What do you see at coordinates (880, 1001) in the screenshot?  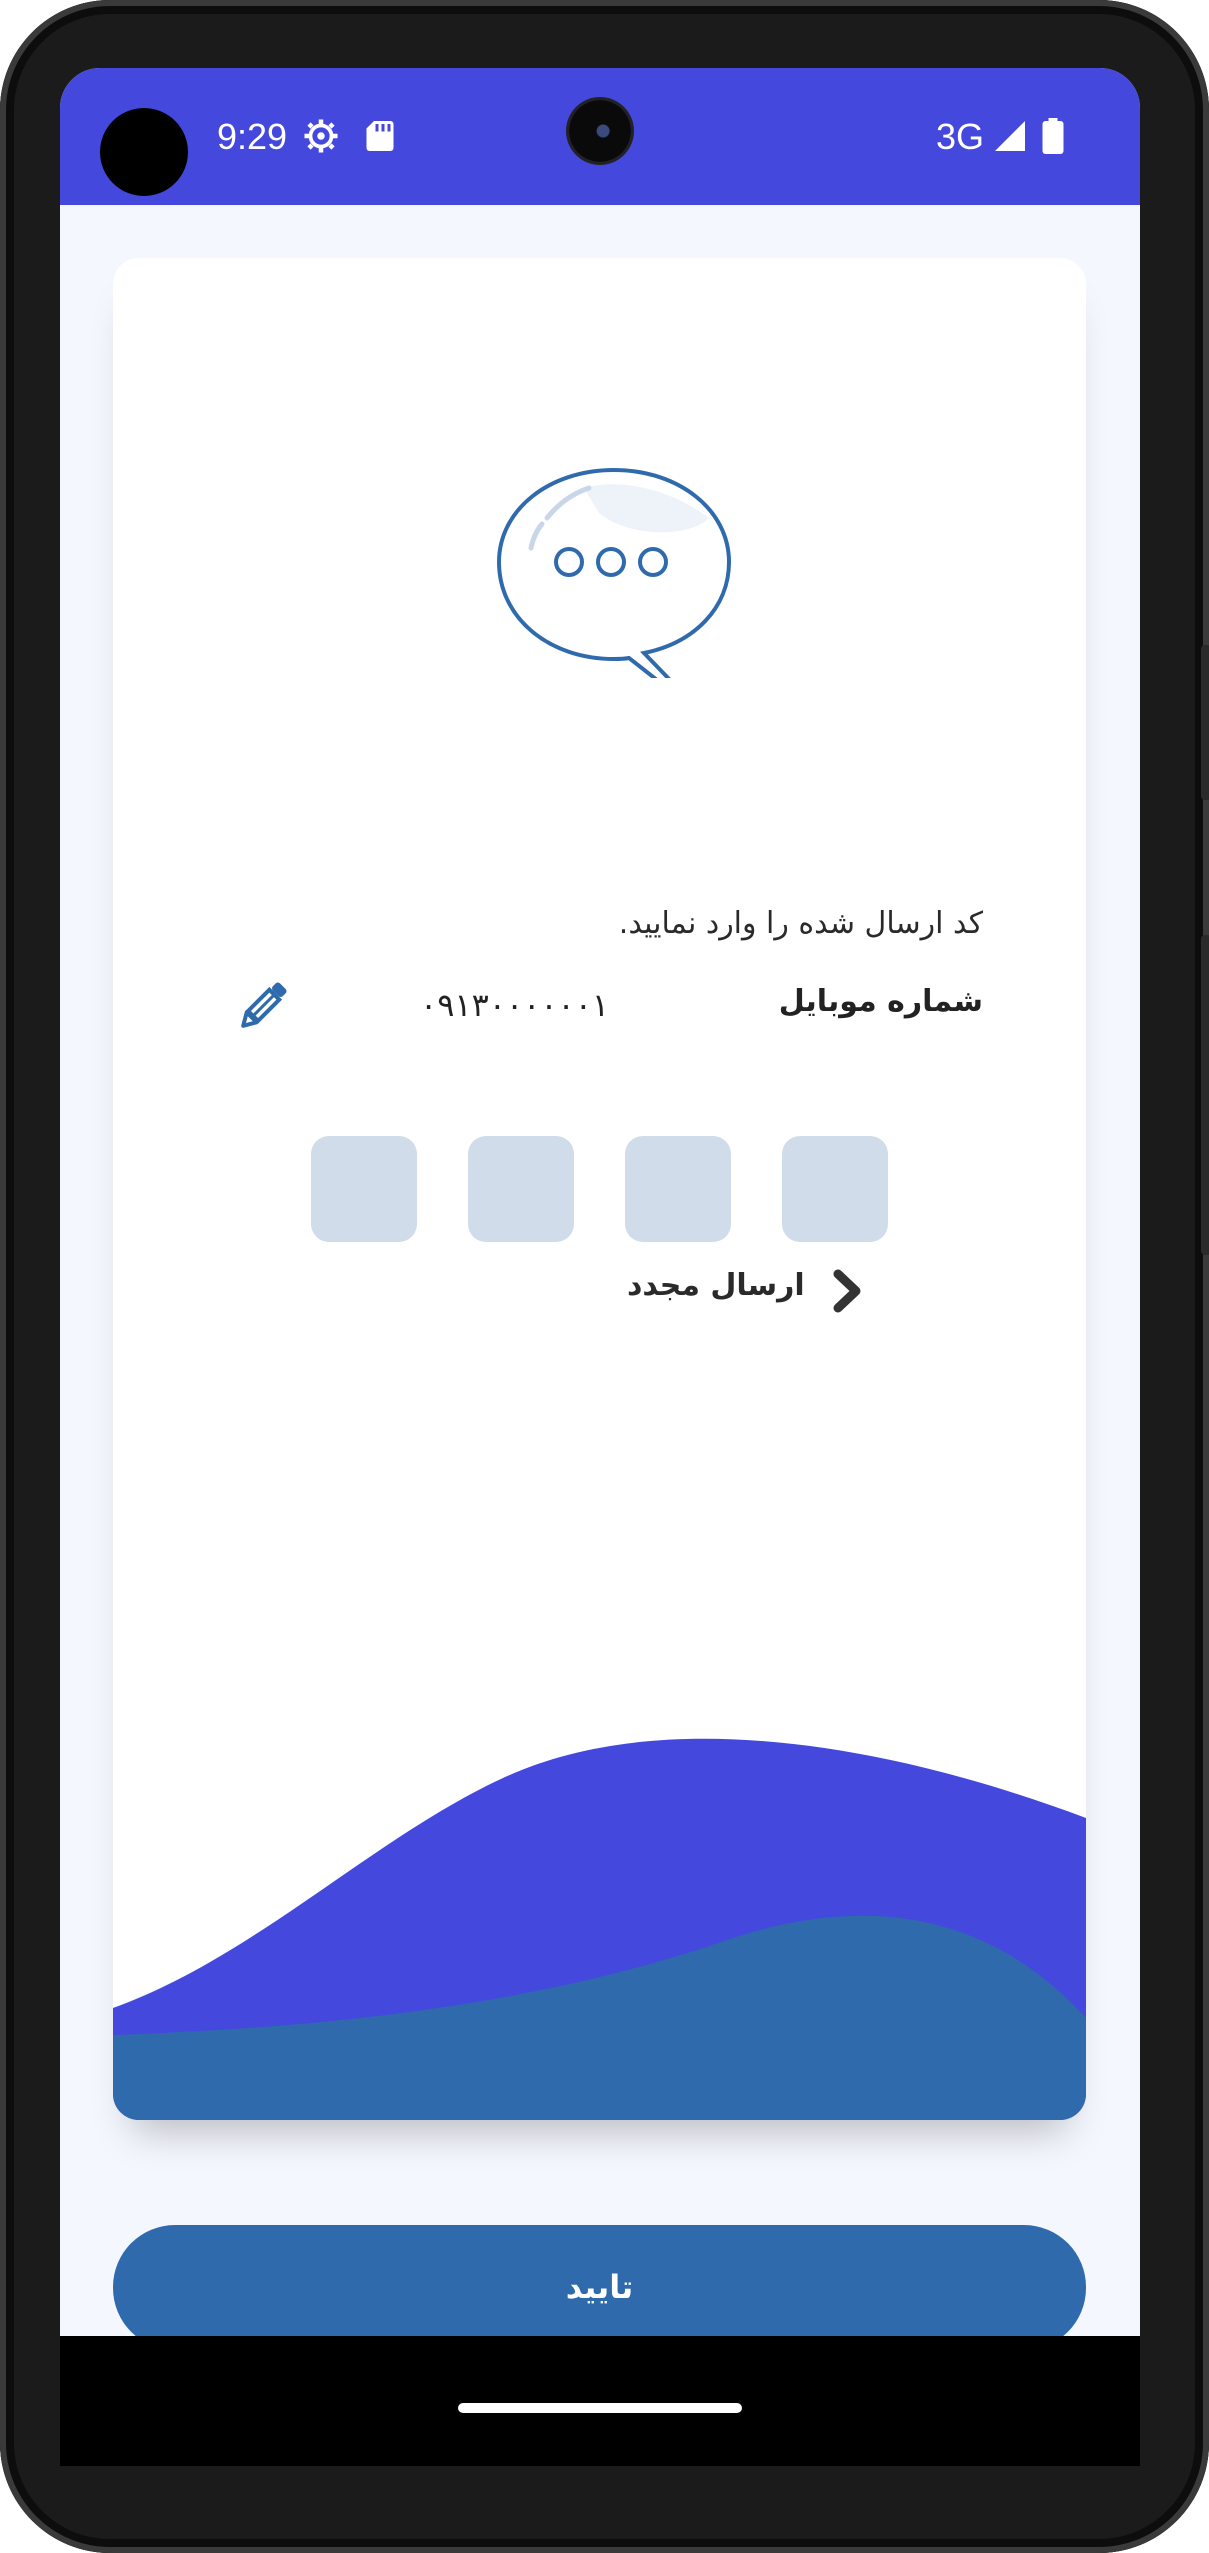 I see `phone-label: شماره موبایل` at bounding box center [880, 1001].